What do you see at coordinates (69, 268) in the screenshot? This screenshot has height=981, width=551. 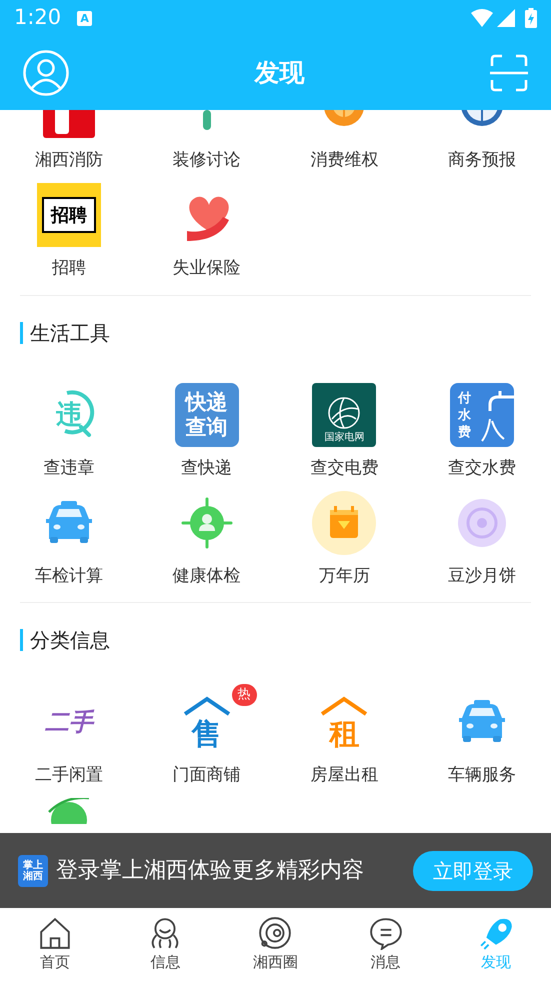 I see `item-label: 招聘` at bounding box center [69, 268].